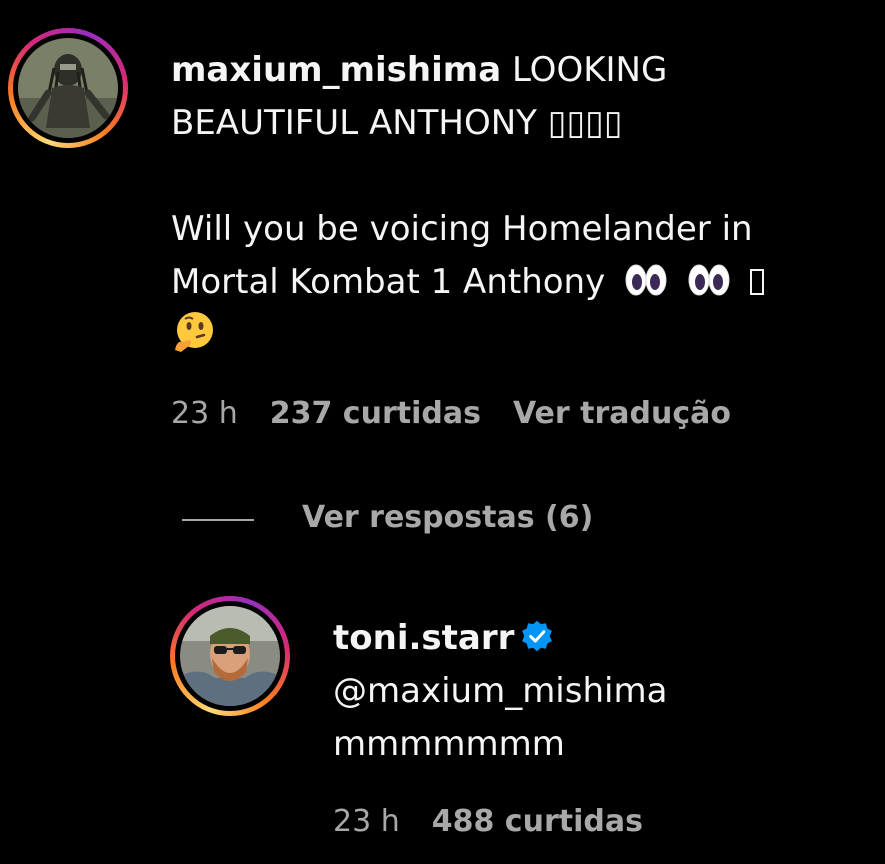  Describe the element at coordinates (397, 123) in the screenshot. I see `comment-text-line2: BEAUTIFUL ANTHONY ▯▯▯▯` at that location.